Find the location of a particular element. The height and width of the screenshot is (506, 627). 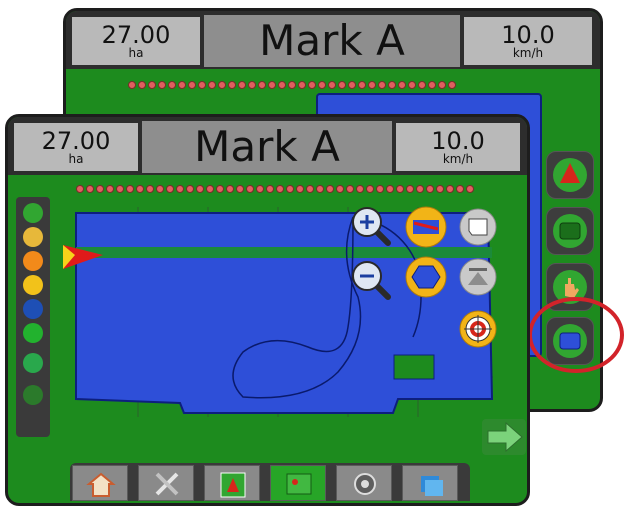

green-patch is located at coordinates (414, 367).